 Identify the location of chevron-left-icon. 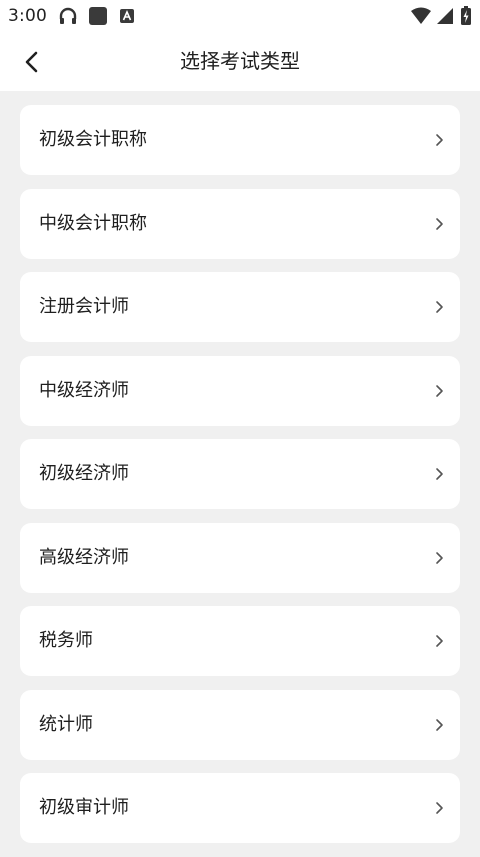
(31, 62).